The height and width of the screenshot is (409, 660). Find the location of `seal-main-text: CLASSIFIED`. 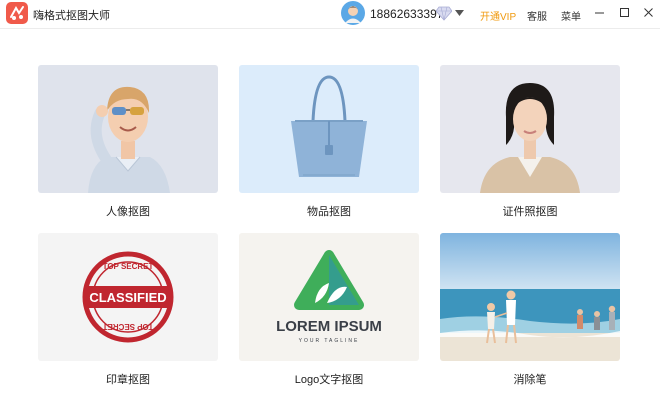

seal-main-text: CLASSIFIED is located at coordinates (127, 297).